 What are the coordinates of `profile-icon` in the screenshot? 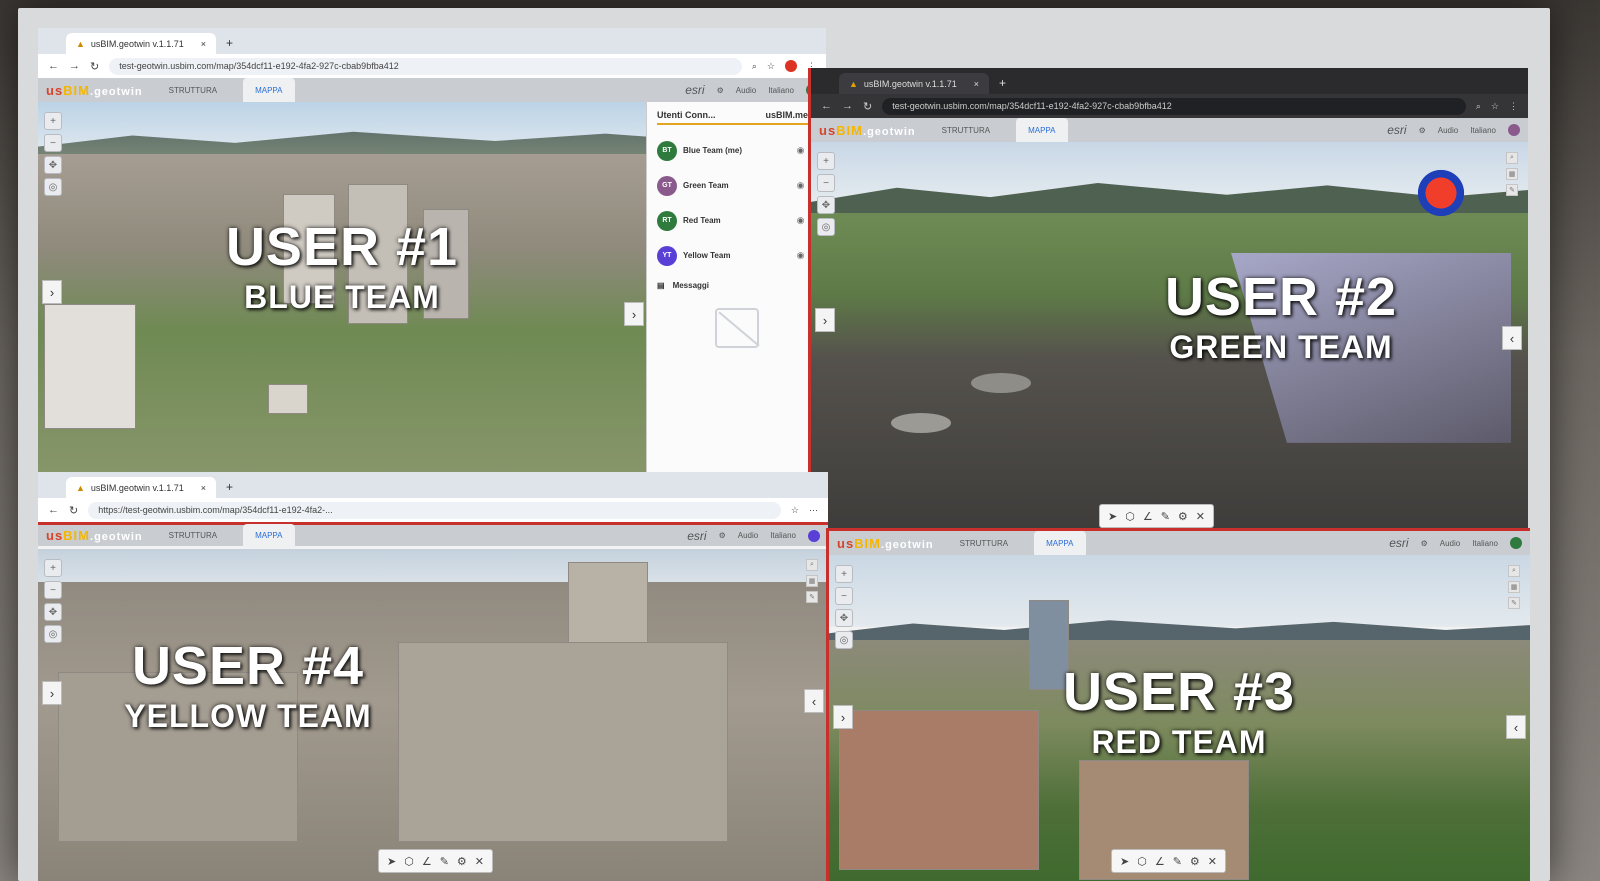 It's located at (791, 66).